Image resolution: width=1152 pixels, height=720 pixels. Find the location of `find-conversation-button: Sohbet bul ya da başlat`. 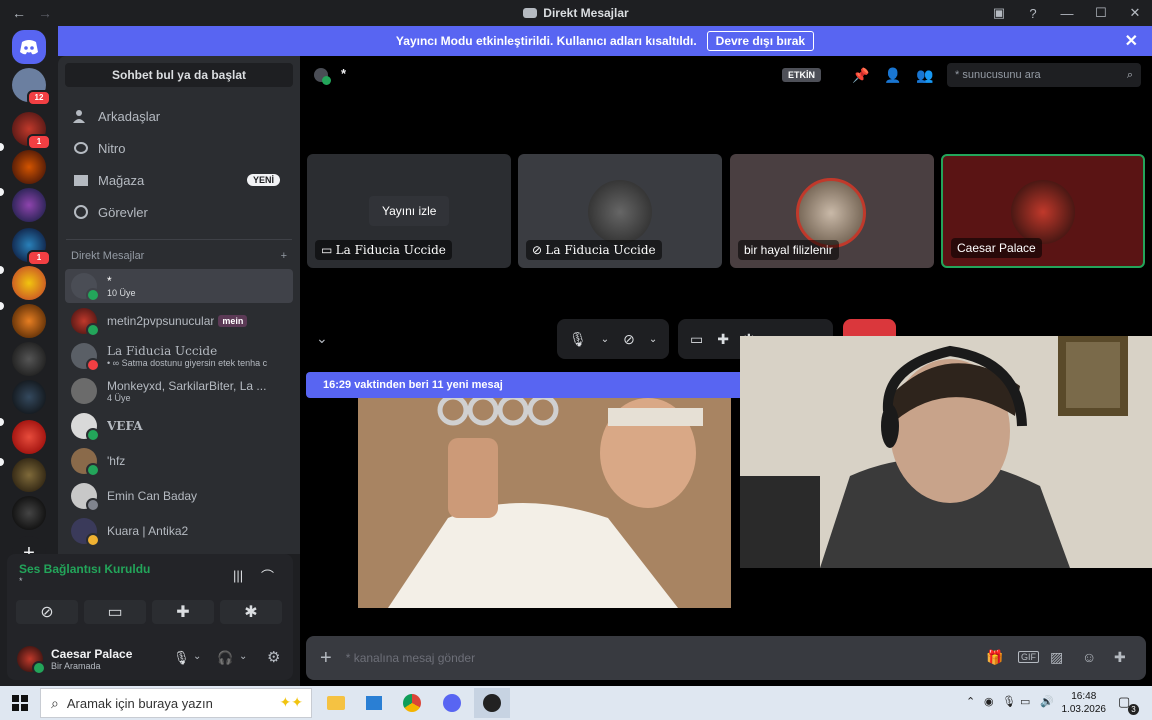

find-conversation-button: Sohbet bul ya da başlat is located at coordinates (179, 75).